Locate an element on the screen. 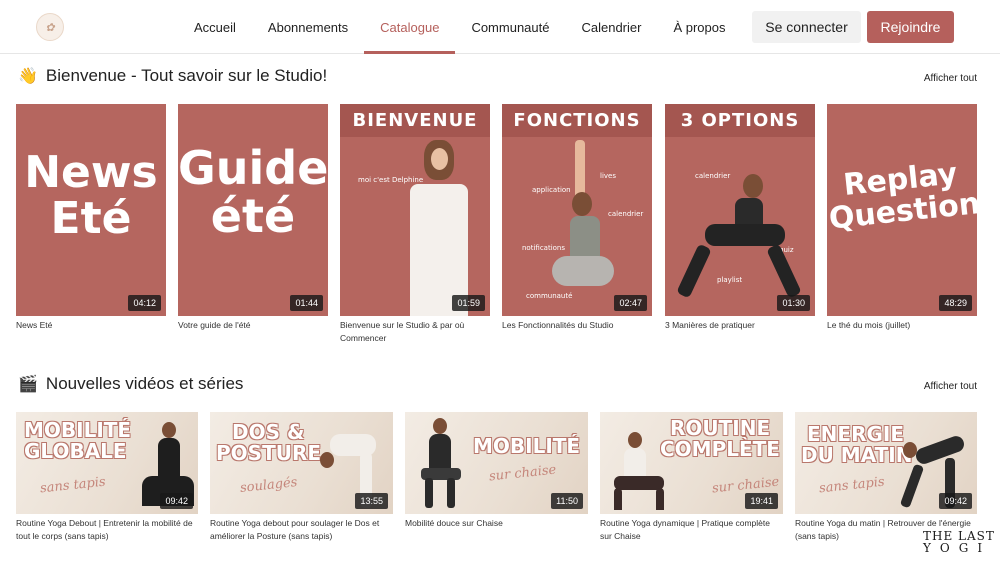 The height and width of the screenshot is (565, 1000). nav-calendrier: Calendrier is located at coordinates (611, 27).